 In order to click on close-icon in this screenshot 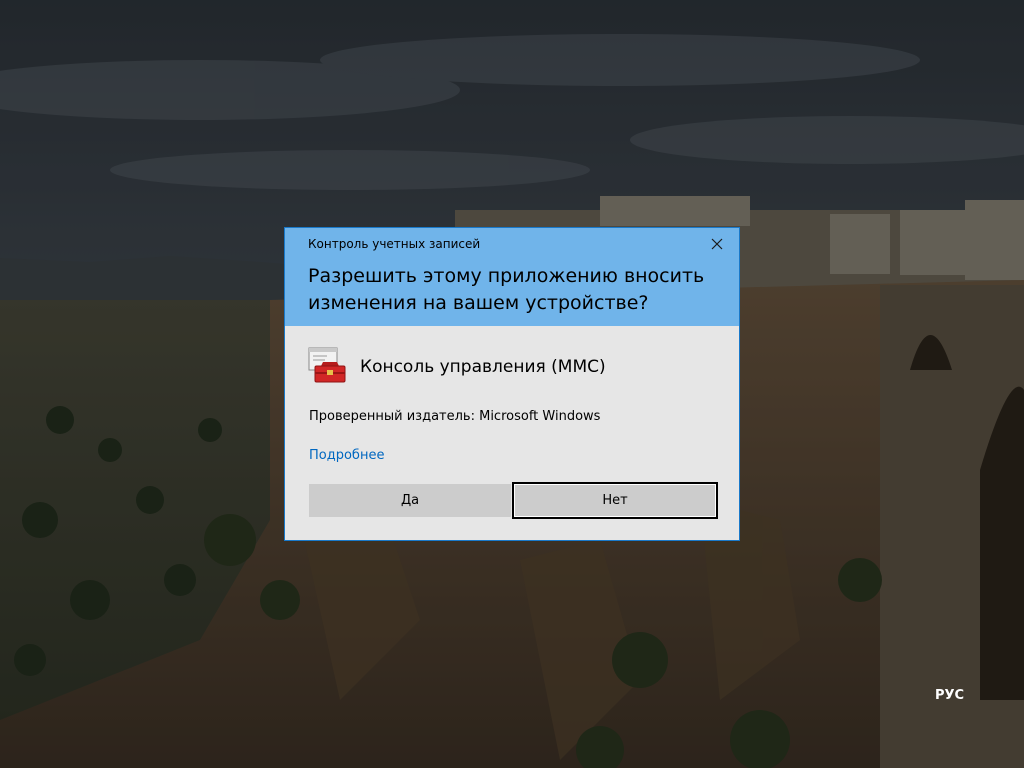, I will do `click(717, 244)`.